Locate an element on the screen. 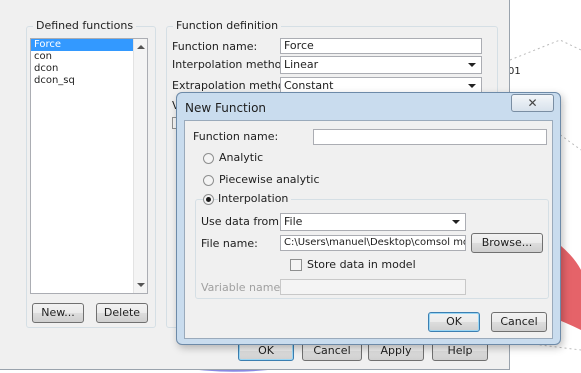  delete-function-button: Delete is located at coordinates (122, 313).